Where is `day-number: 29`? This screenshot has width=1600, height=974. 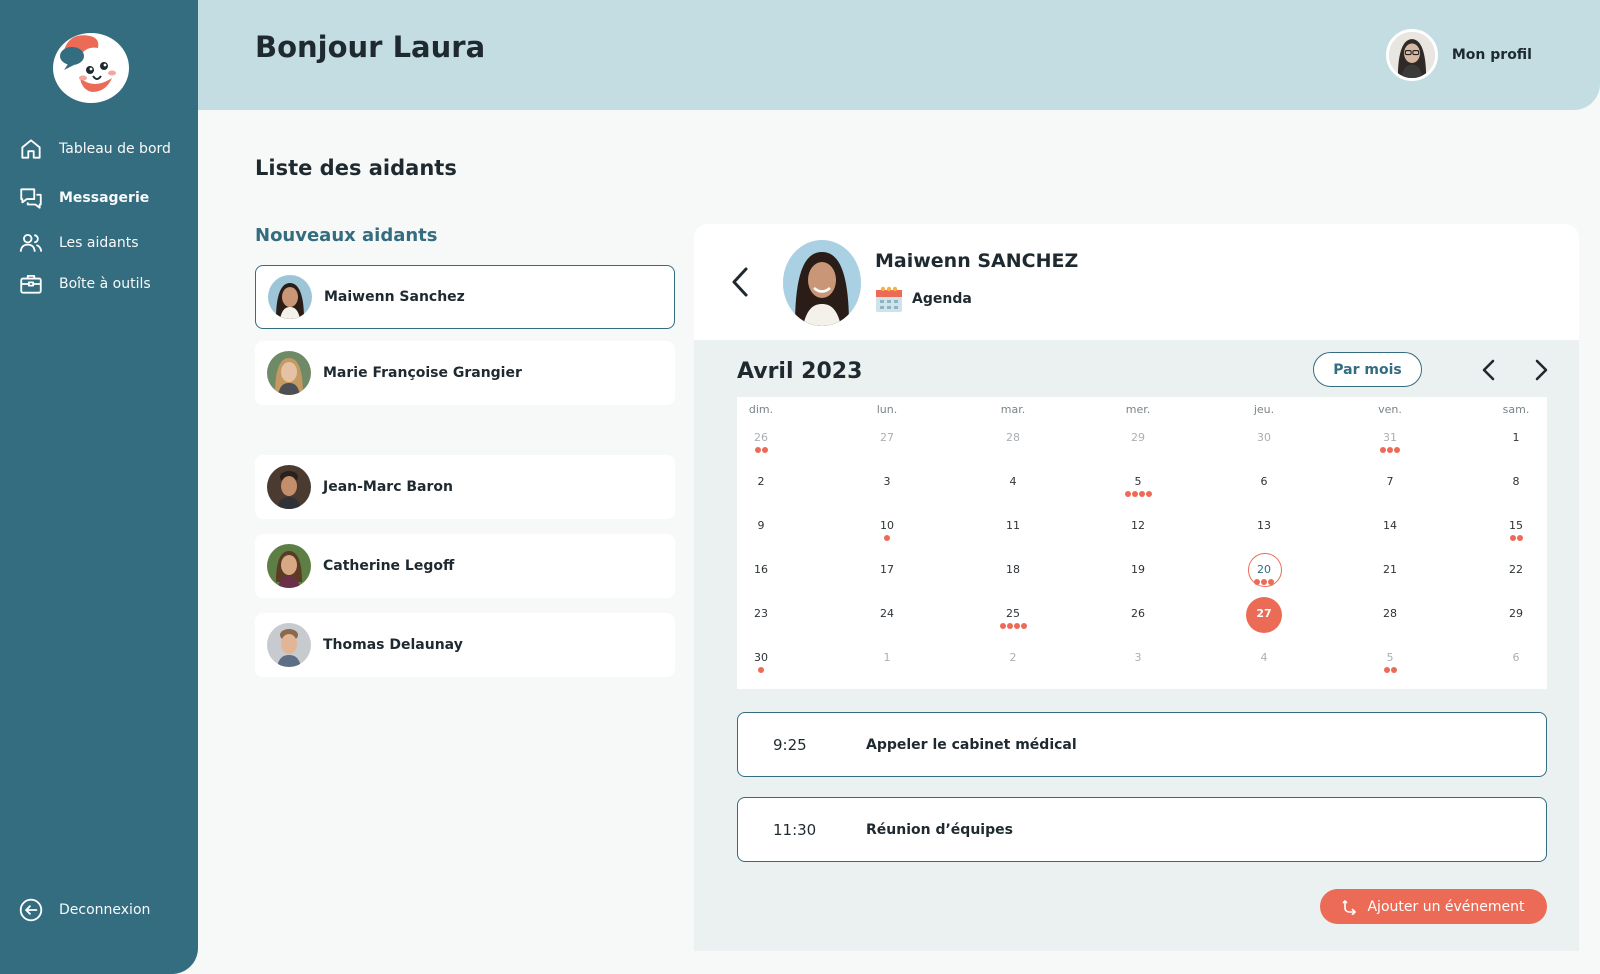 day-number: 29 is located at coordinates (1138, 437).